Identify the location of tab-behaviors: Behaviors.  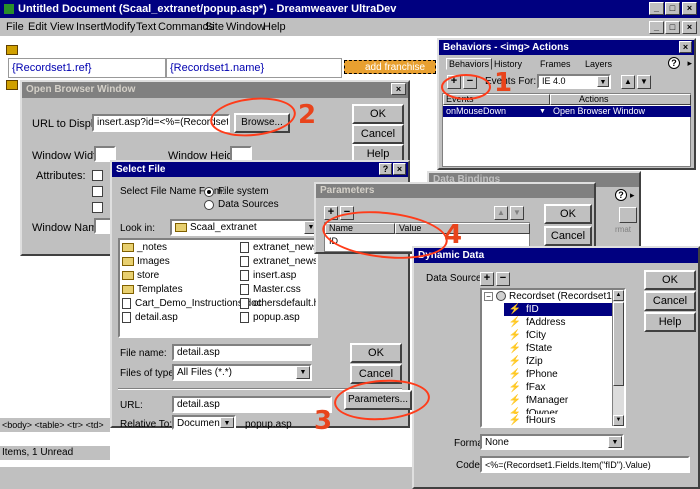
(469, 64).